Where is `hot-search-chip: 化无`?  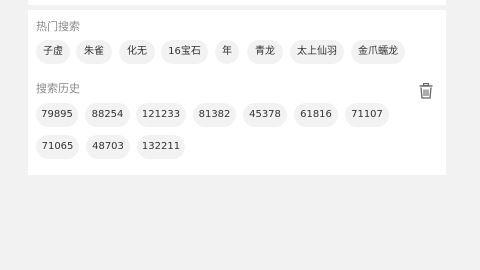 hot-search-chip: 化无 is located at coordinates (137, 52).